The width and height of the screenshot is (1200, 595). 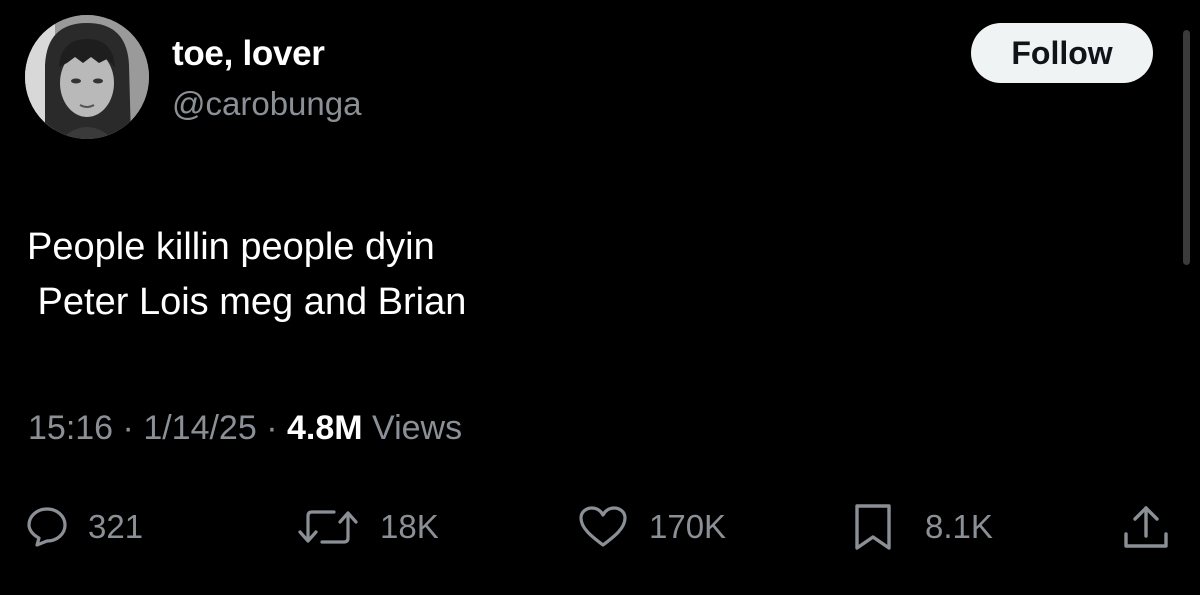 I want to click on bookmark-button: 8.1K, so click(x=922, y=527).